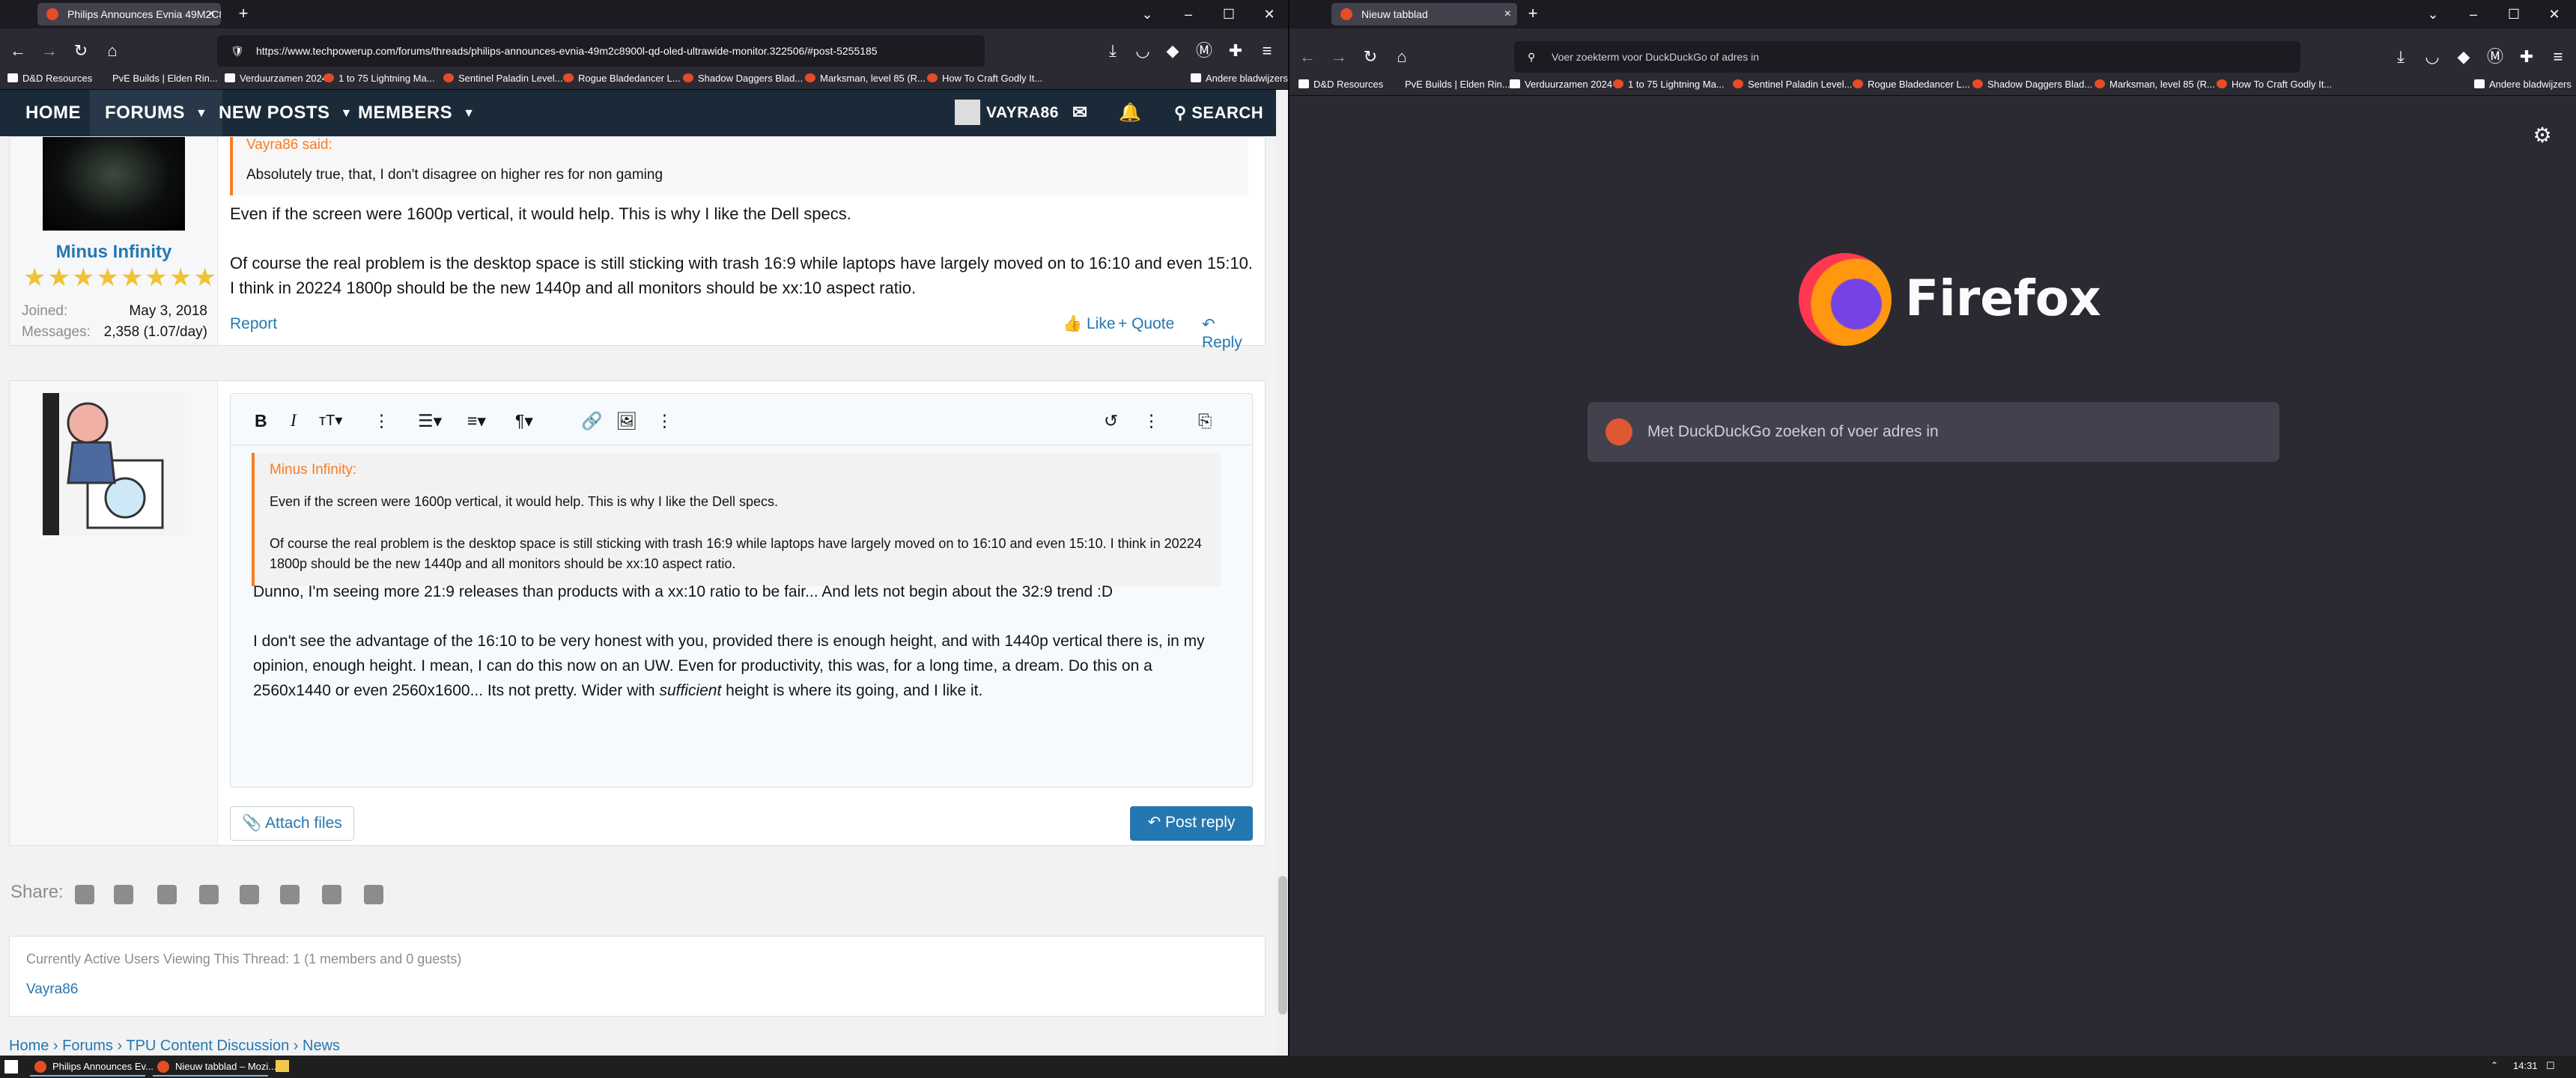  What do you see at coordinates (524, 420) in the screenshot?
I see `paragraph-icon: ¶▾` at bounding box center [524, 420].